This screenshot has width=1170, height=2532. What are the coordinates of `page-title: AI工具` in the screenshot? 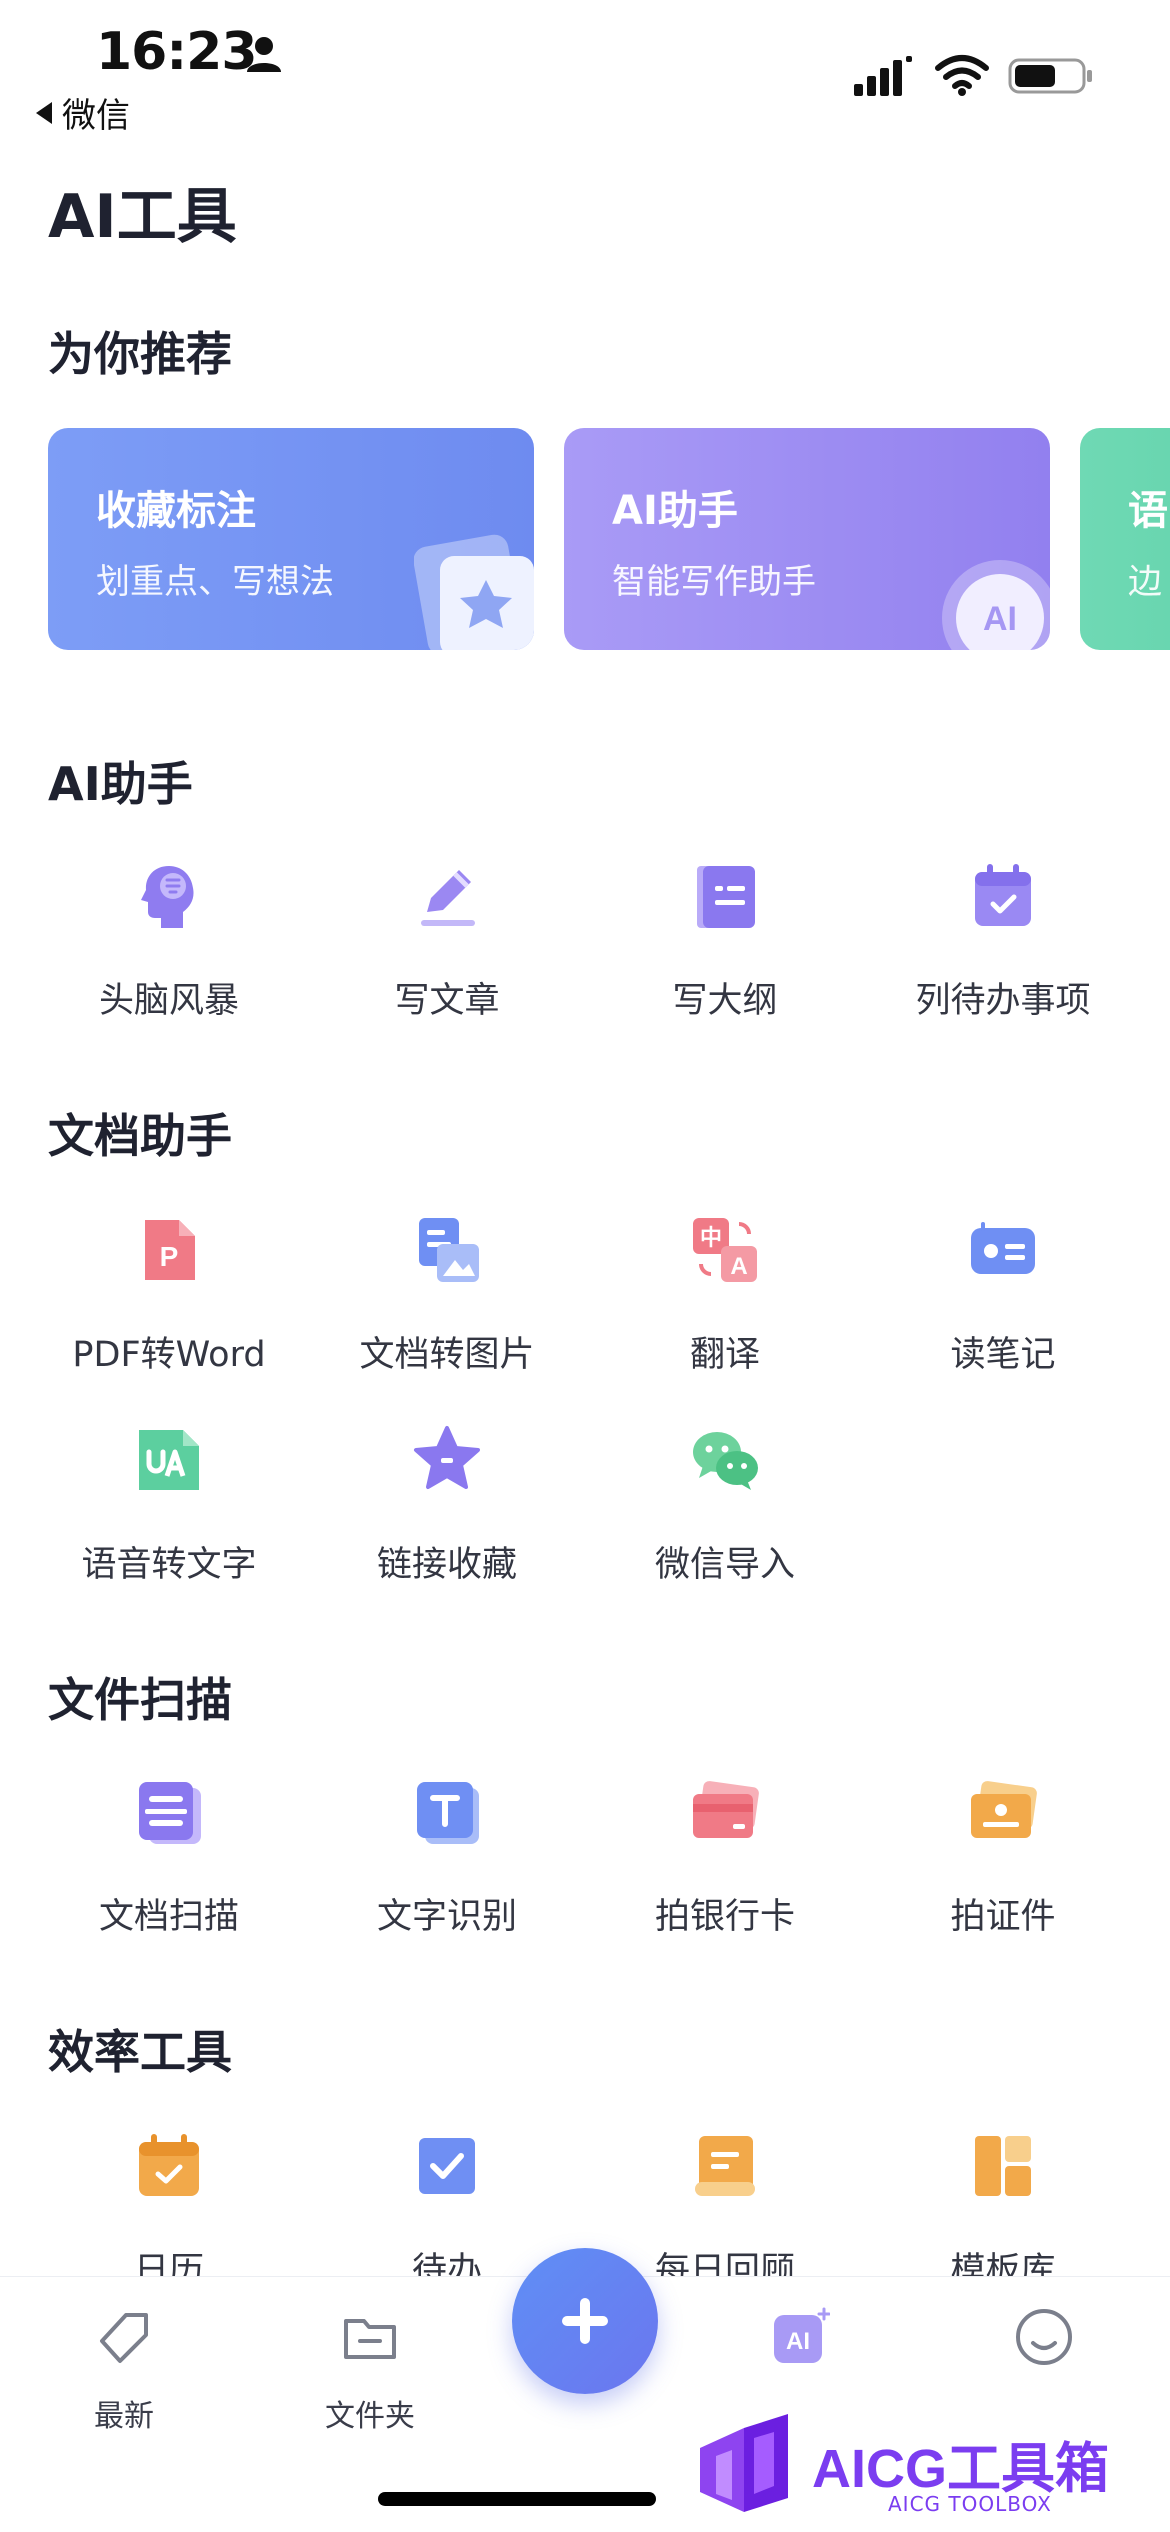 It's located at (142, 217).